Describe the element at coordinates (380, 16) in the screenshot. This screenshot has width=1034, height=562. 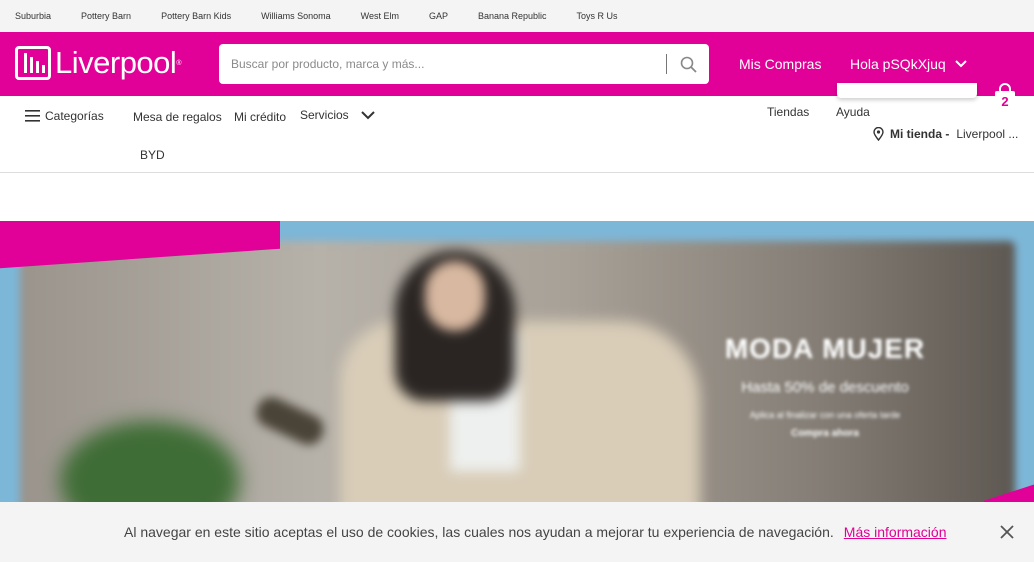
I see `top-link-west-elm: West Elm` at that location.